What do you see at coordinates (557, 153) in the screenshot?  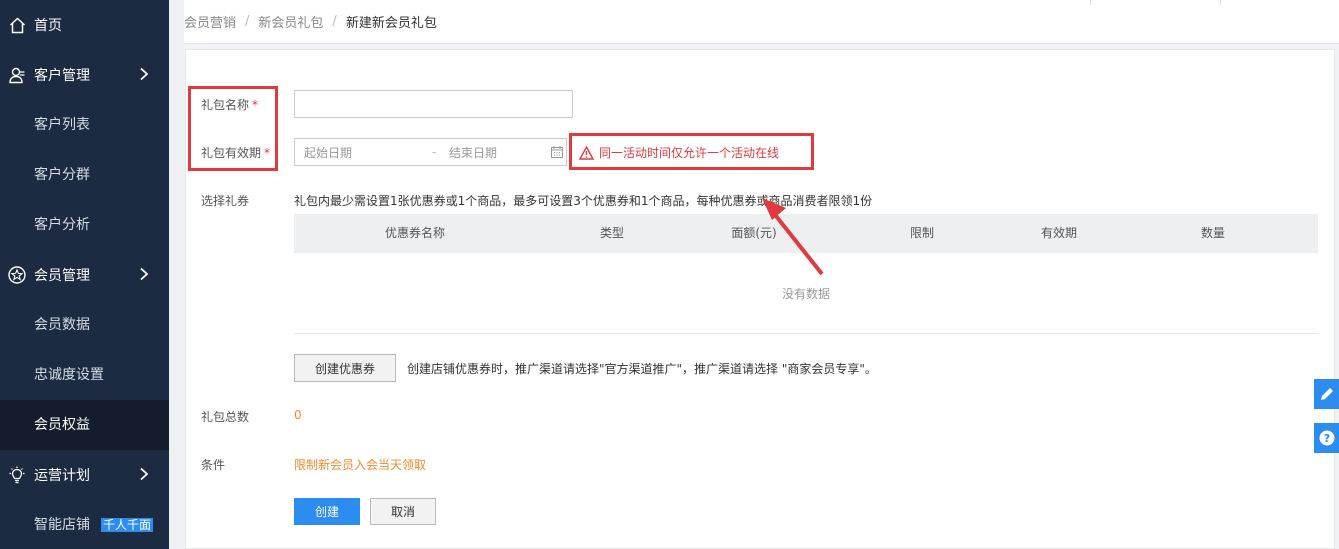 I see `calendar-icon` at bounding box center [557, 153].